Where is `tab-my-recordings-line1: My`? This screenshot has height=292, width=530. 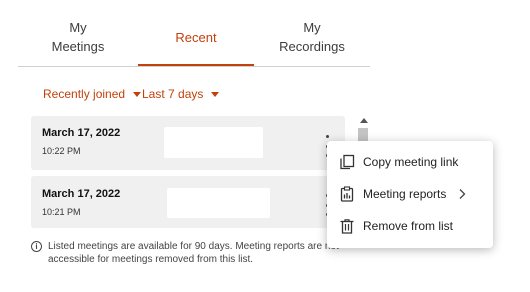 tab-my-recordings-line1: My is located at coordinates (312, 27).